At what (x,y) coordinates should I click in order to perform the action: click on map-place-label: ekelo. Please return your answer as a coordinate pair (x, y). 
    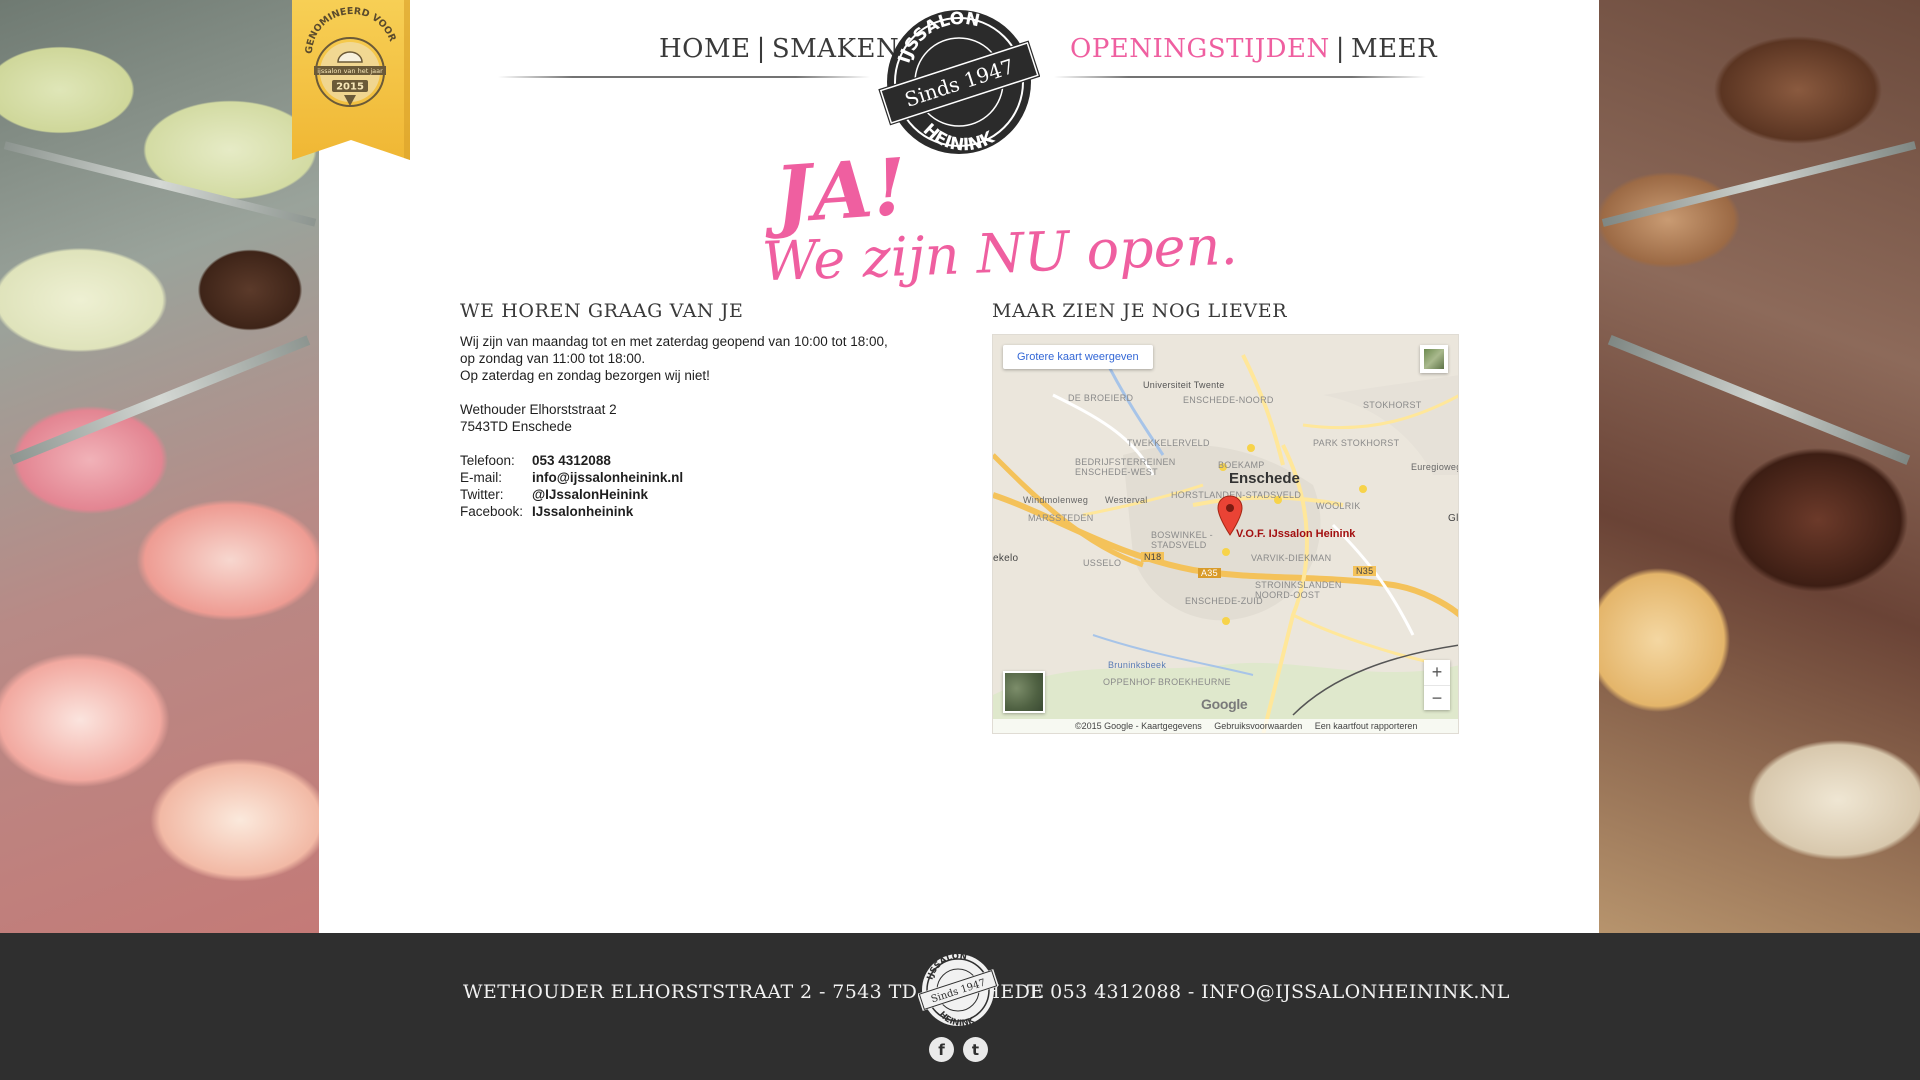
    Looking at the image, I should click on (1006, 558).